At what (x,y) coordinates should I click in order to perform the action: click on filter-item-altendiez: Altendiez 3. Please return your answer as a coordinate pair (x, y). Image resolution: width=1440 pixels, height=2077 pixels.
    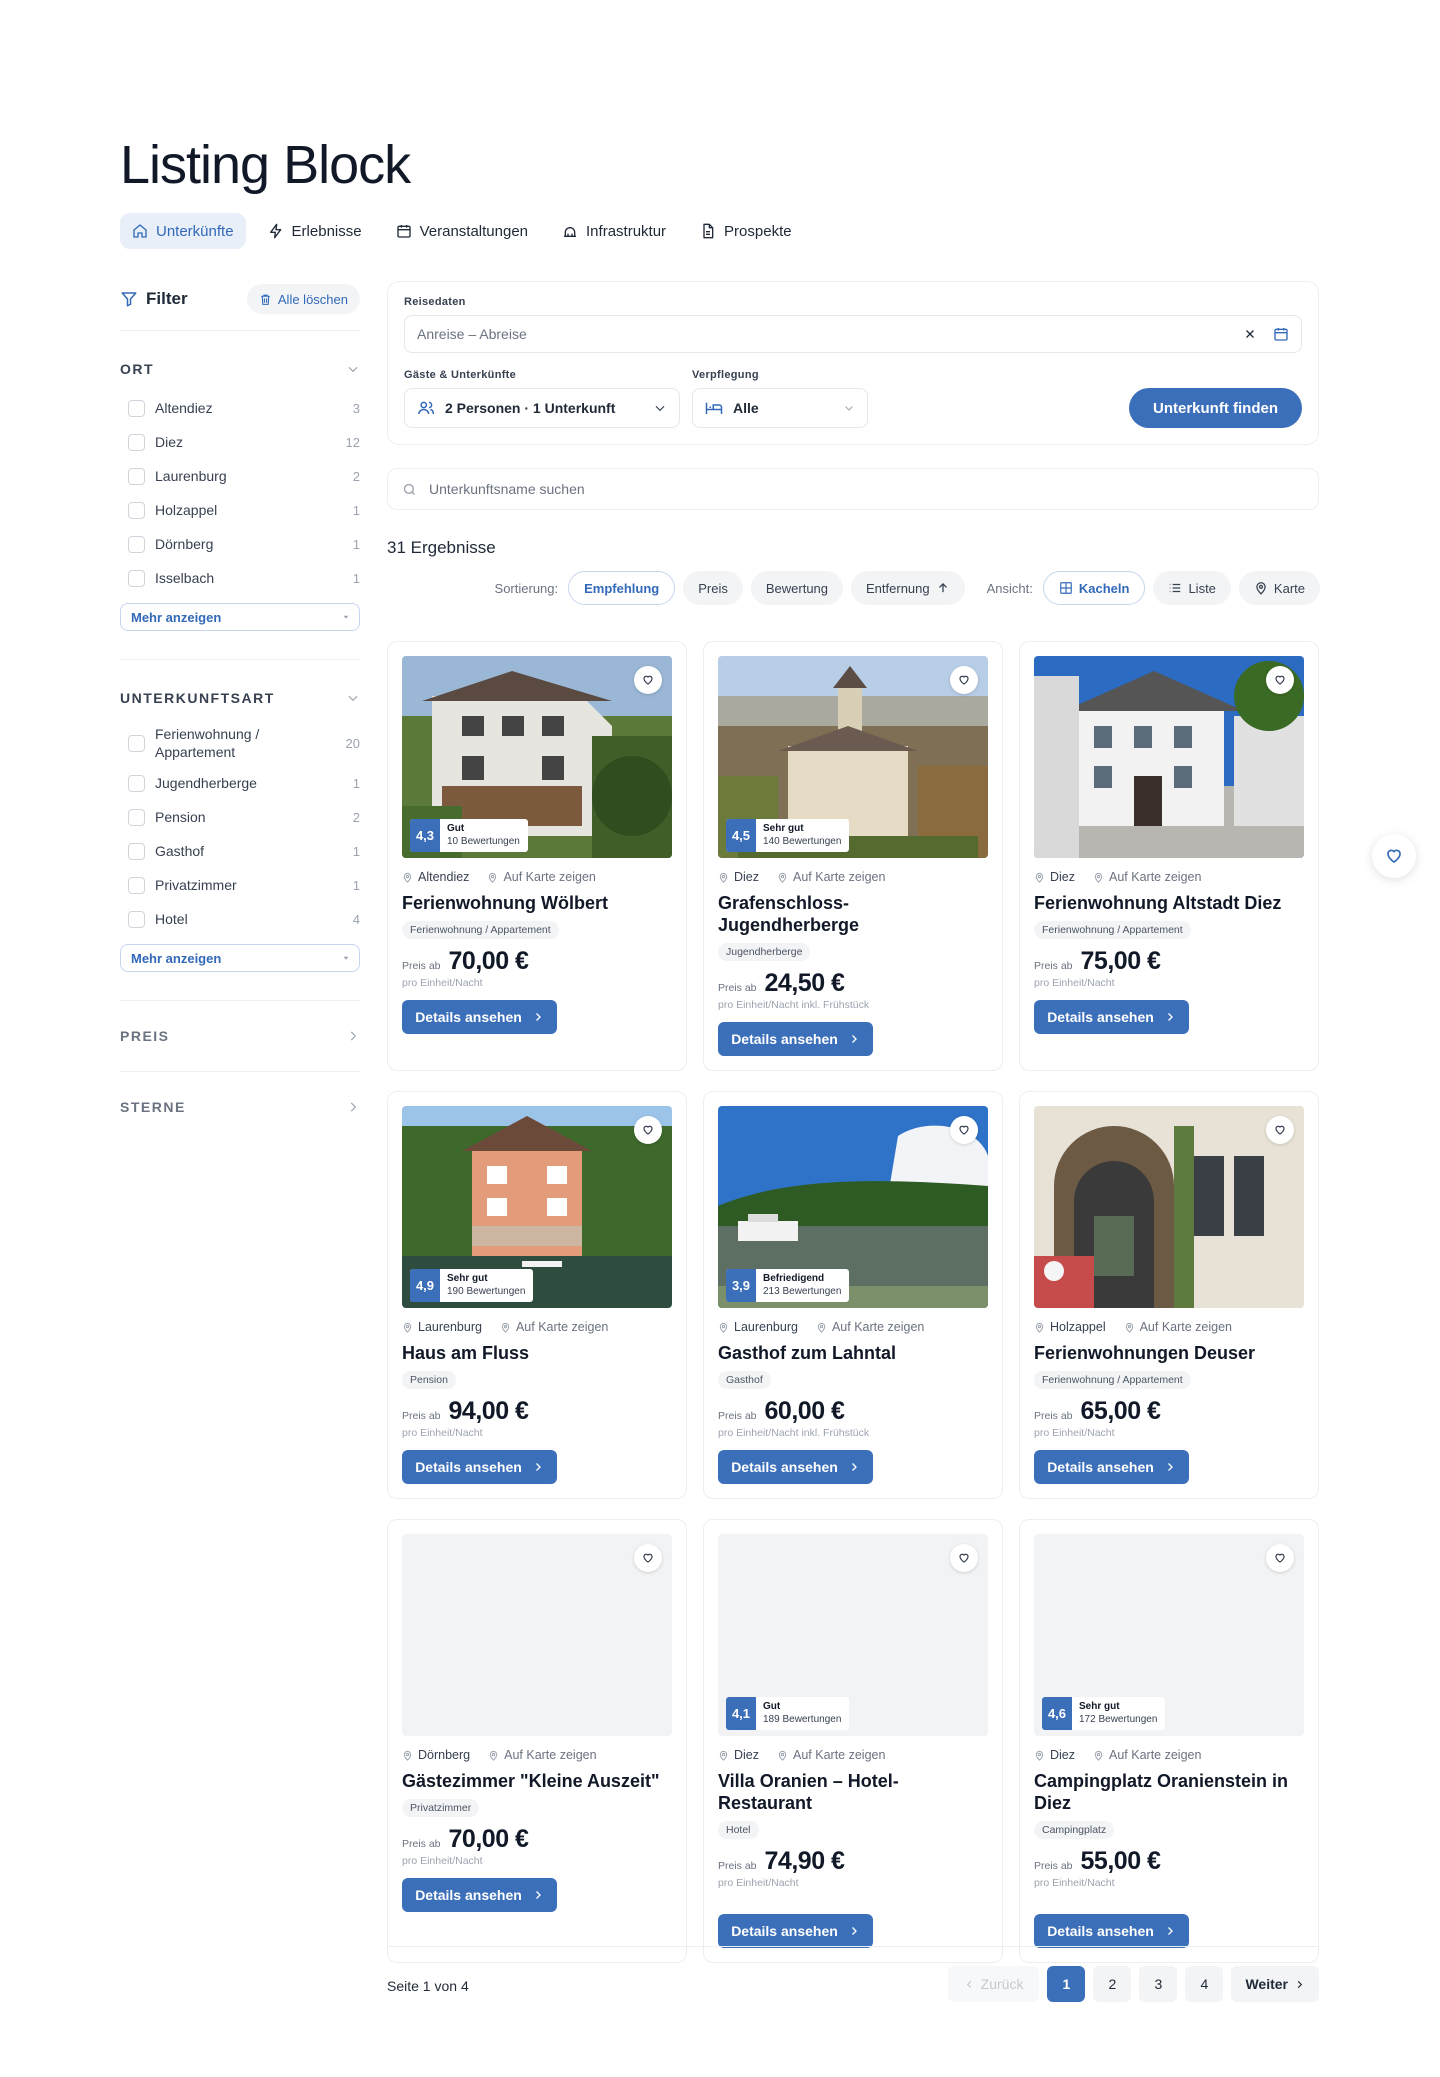
    Looking at the image, I should click on (240, 408).